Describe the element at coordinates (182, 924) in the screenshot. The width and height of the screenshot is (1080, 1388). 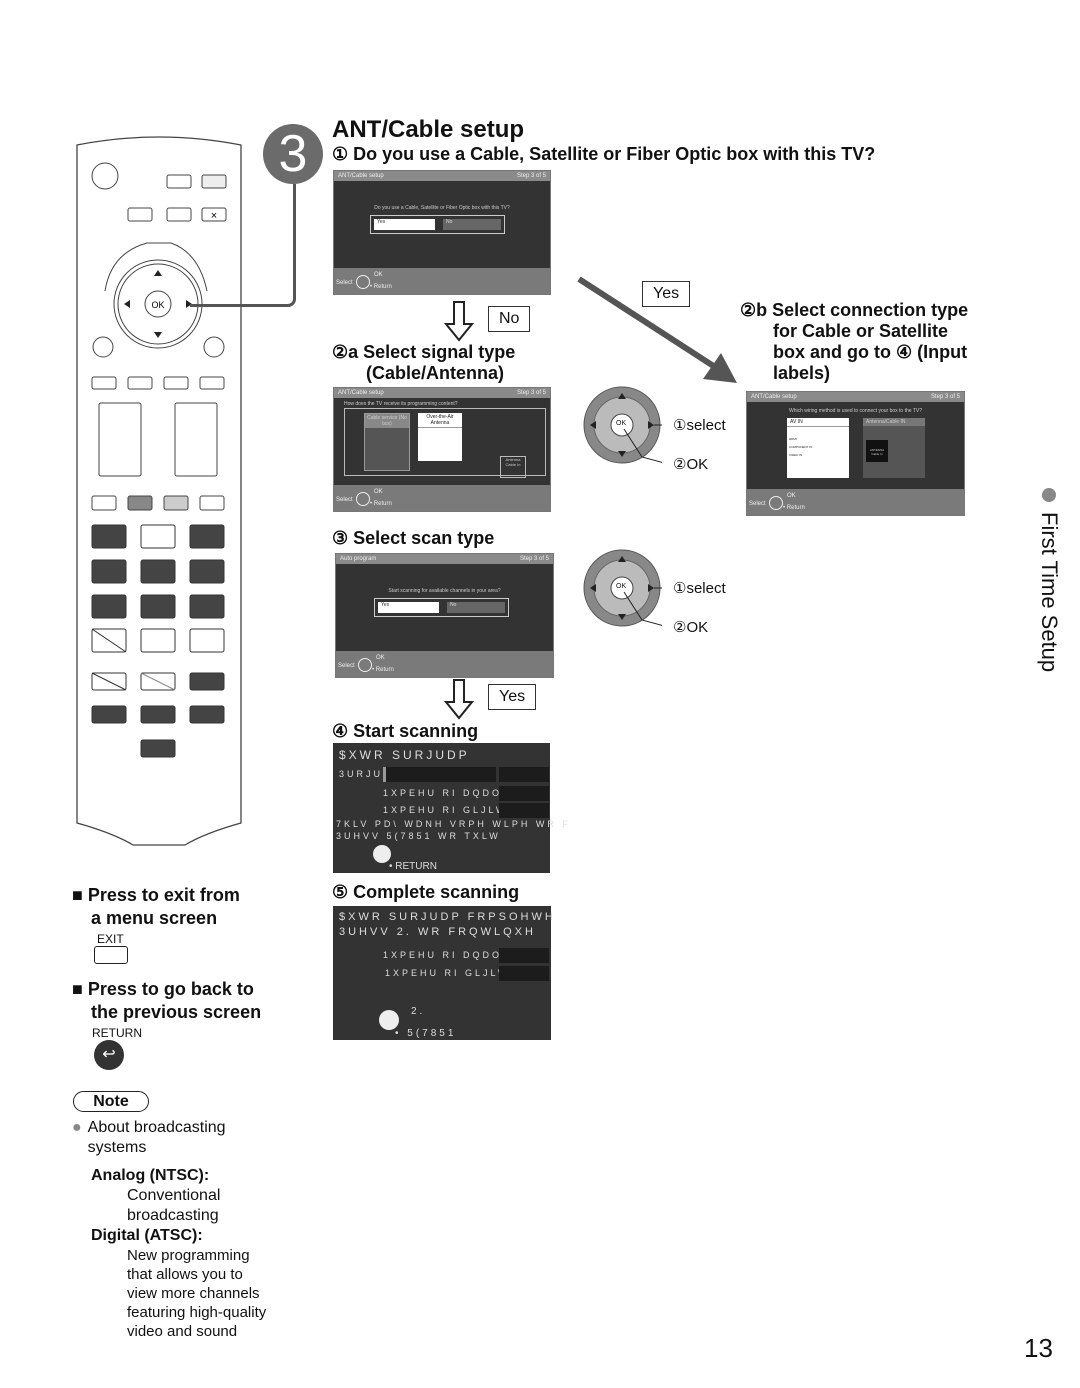
I see `exit-instructions: ■ Press to exit from a menu screen EXIT` at that location.